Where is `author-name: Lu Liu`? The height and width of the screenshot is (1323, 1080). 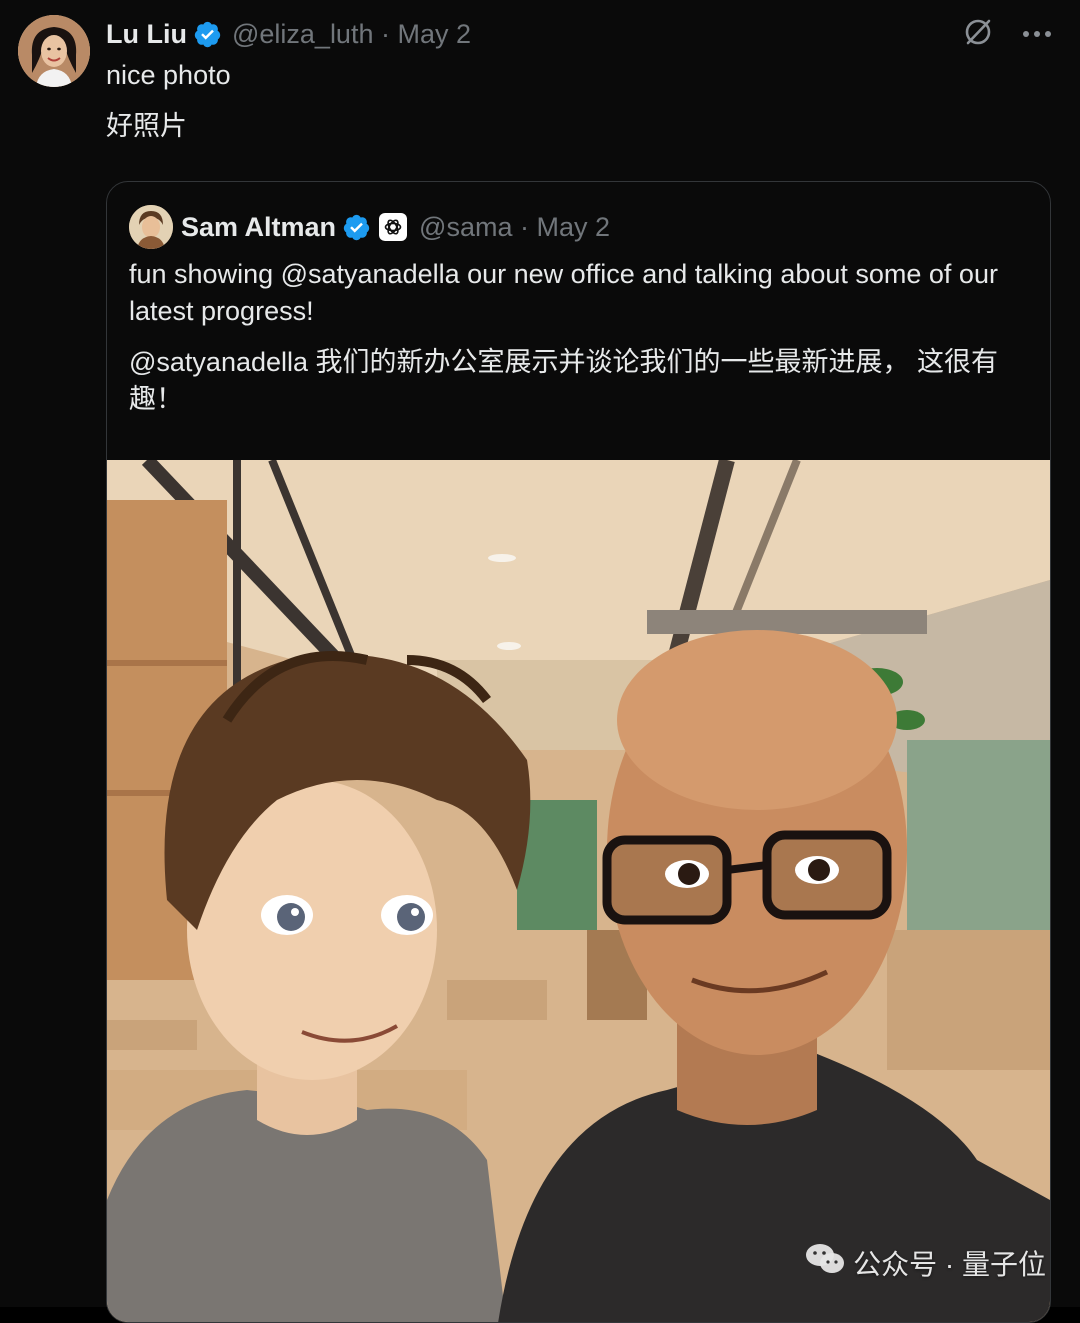 author-name: Lu Liu is located at coordinates (146, 34).